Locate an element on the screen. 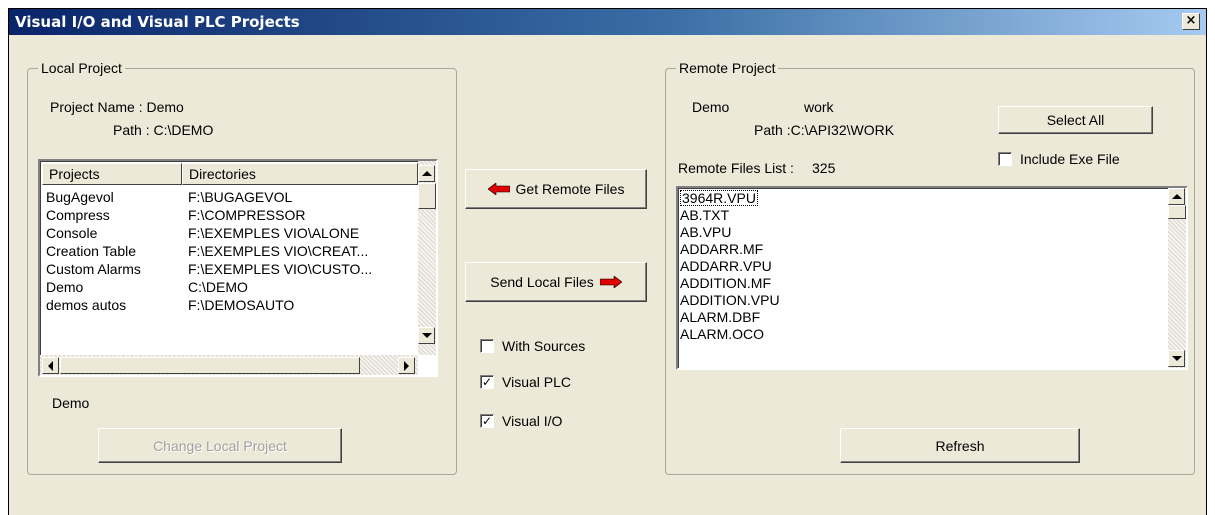  refresh-button: Refresh is located at coordinates (960, 445).